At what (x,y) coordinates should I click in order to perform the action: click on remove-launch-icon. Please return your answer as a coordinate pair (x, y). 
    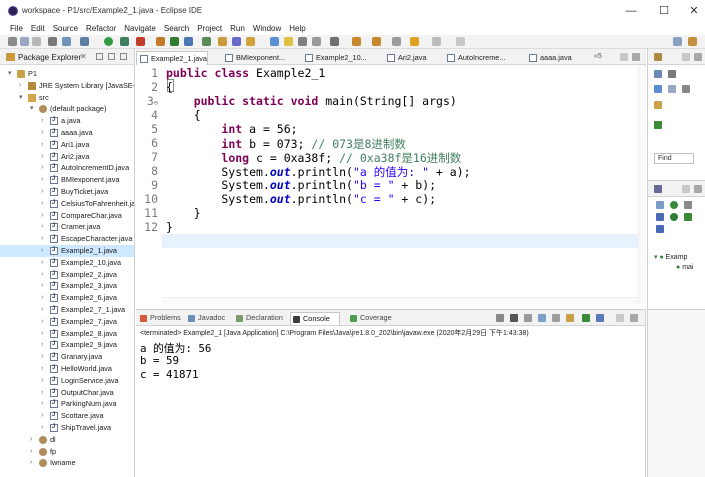
    Looking at the image, I should click on (500, 318).